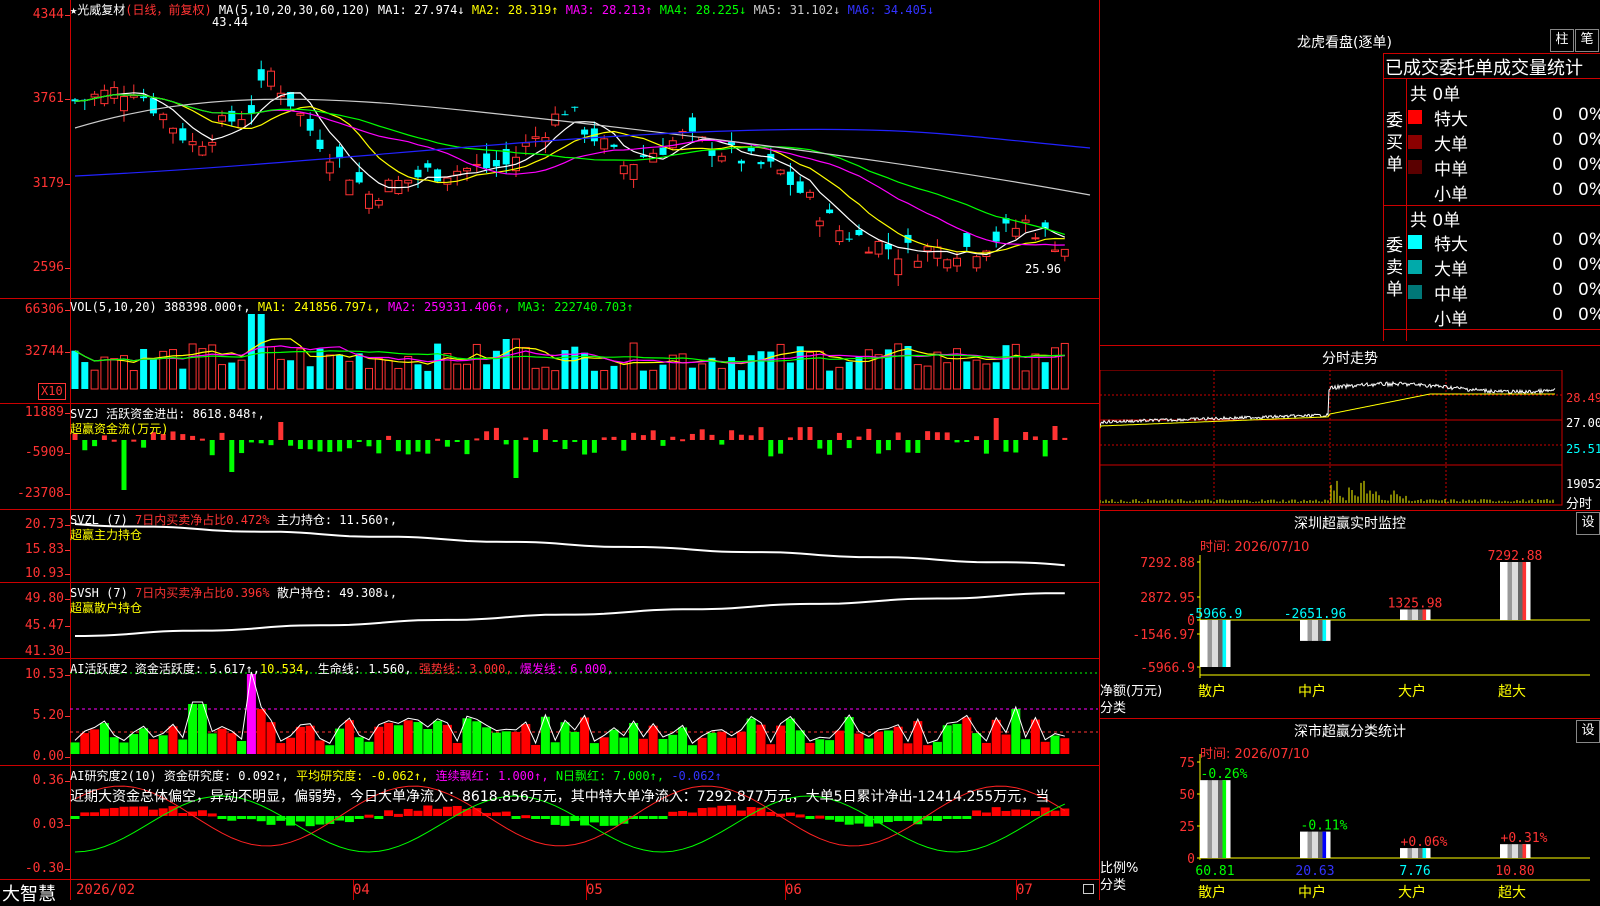  I want to click on volume-chart, so click(550, 351).